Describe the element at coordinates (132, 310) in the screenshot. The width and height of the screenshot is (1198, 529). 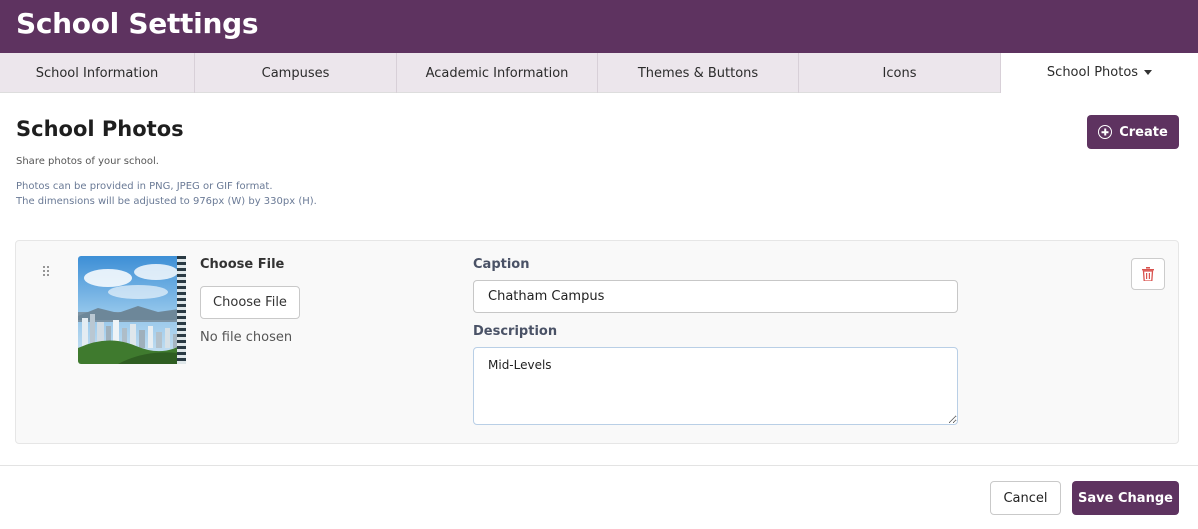
I see `photo-thumbnail` at that location.